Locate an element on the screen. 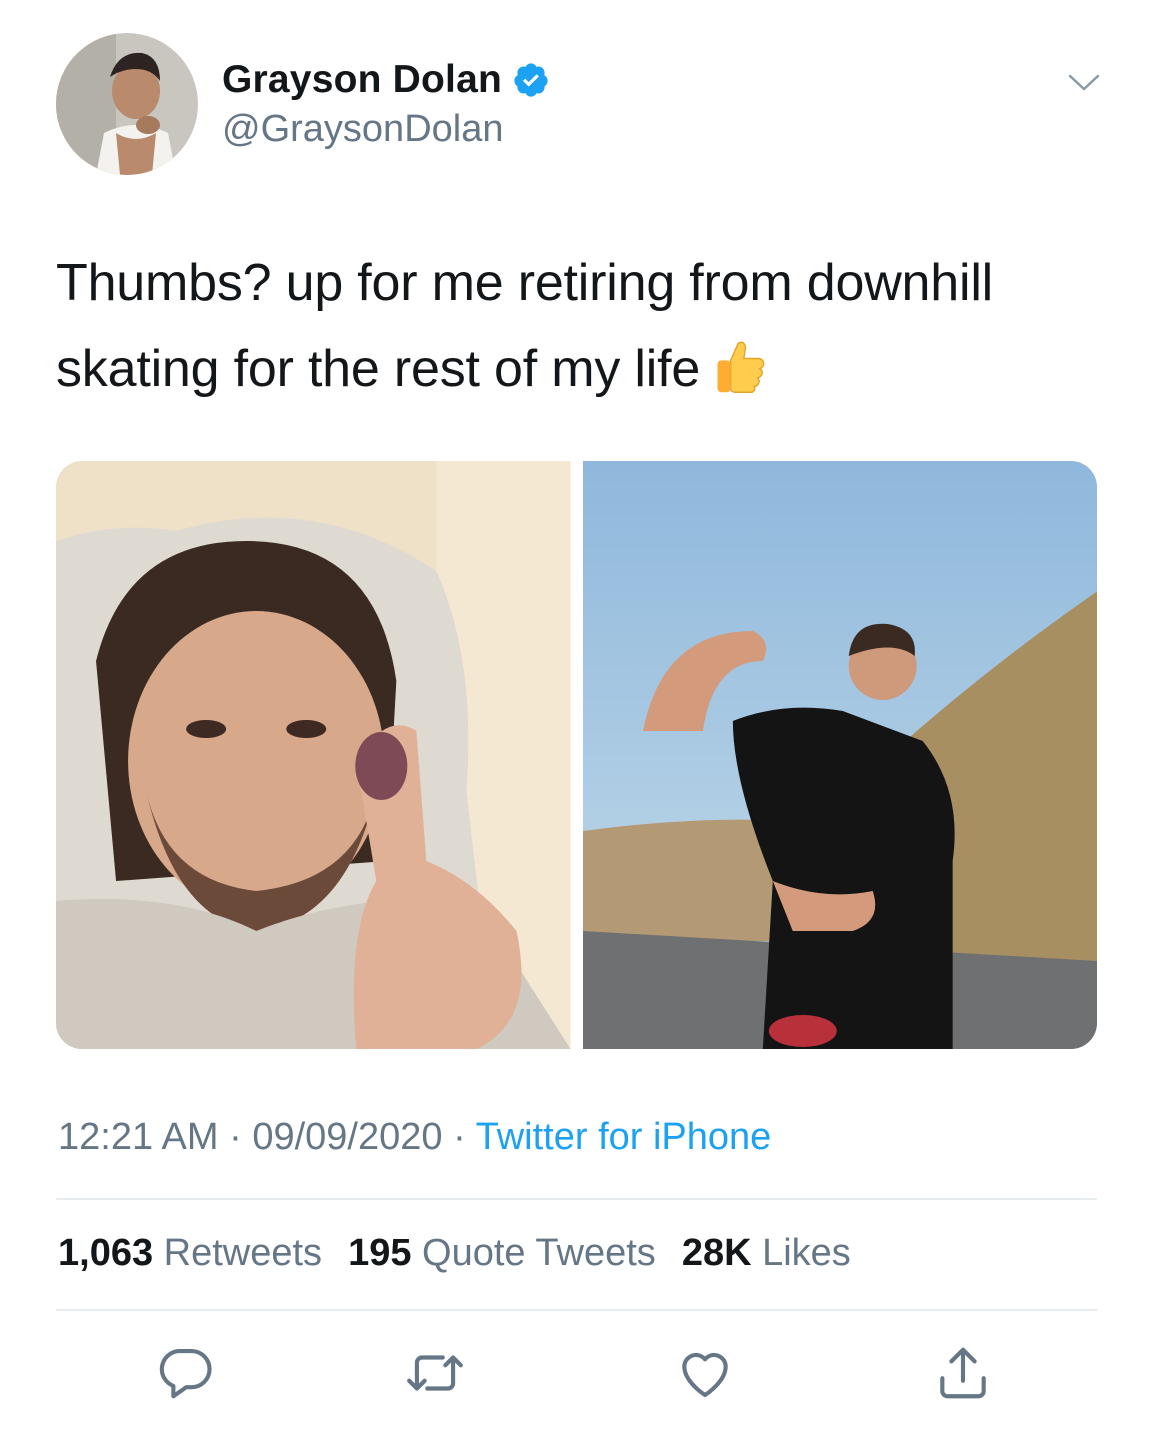  author-avatar is located at coordinates (127, 104).